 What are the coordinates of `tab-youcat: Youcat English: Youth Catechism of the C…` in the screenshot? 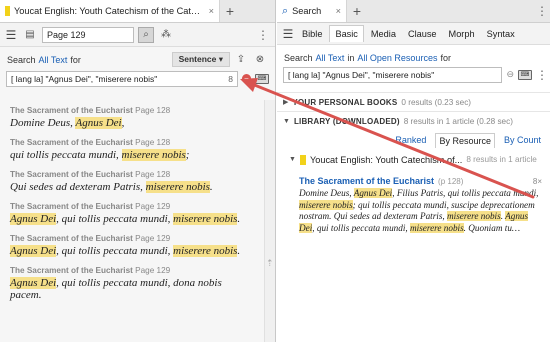 It's located at (110, 11).